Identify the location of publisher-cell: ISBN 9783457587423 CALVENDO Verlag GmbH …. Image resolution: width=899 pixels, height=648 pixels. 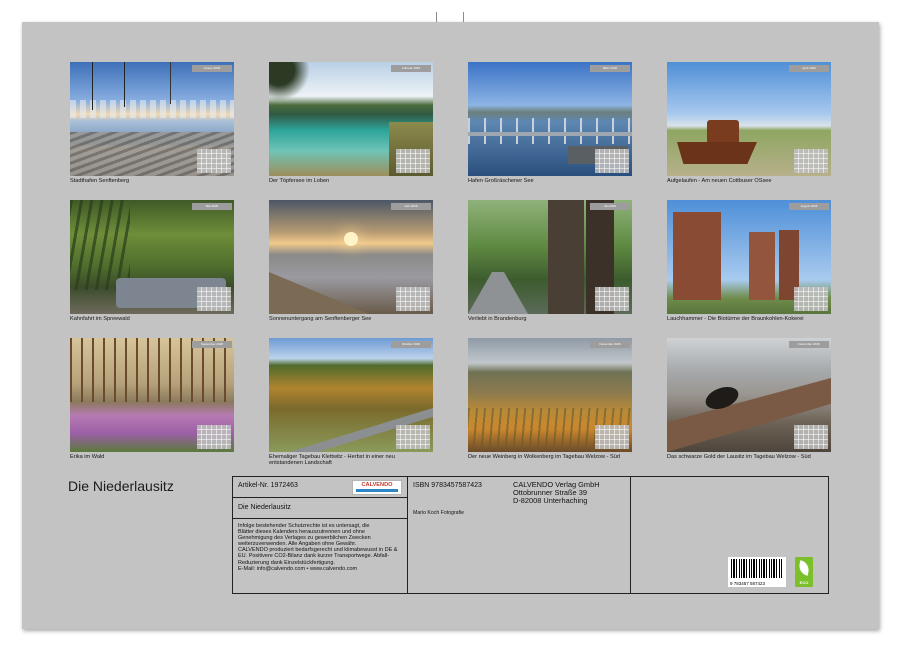
(519, 535).